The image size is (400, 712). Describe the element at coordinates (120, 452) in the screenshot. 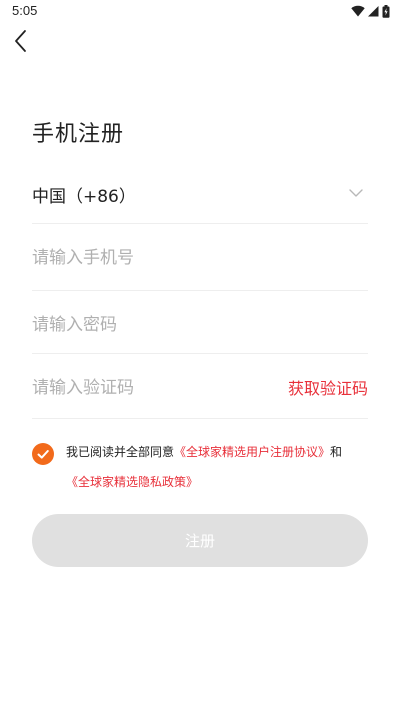

I see `agreement-prefix: 我已阅读并全部同意` at that location.